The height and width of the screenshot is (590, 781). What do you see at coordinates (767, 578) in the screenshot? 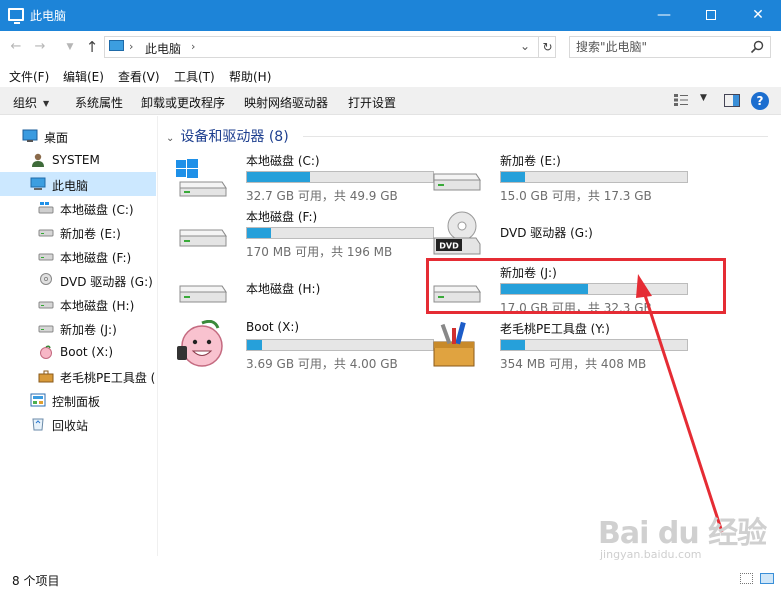
I see `large-icons-view-icon` at bounding box center [767, 578].